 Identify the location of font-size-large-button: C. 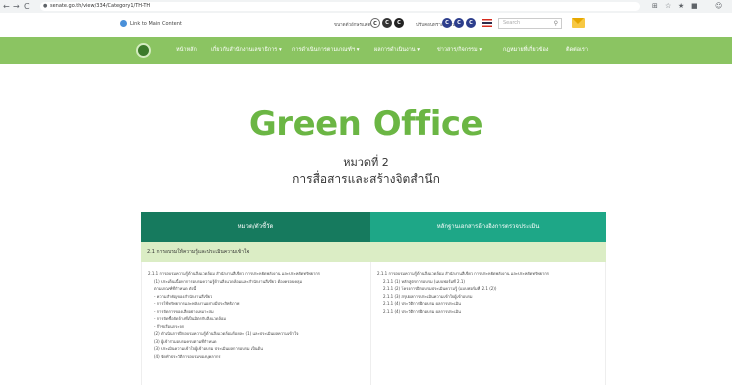
(399, 23).